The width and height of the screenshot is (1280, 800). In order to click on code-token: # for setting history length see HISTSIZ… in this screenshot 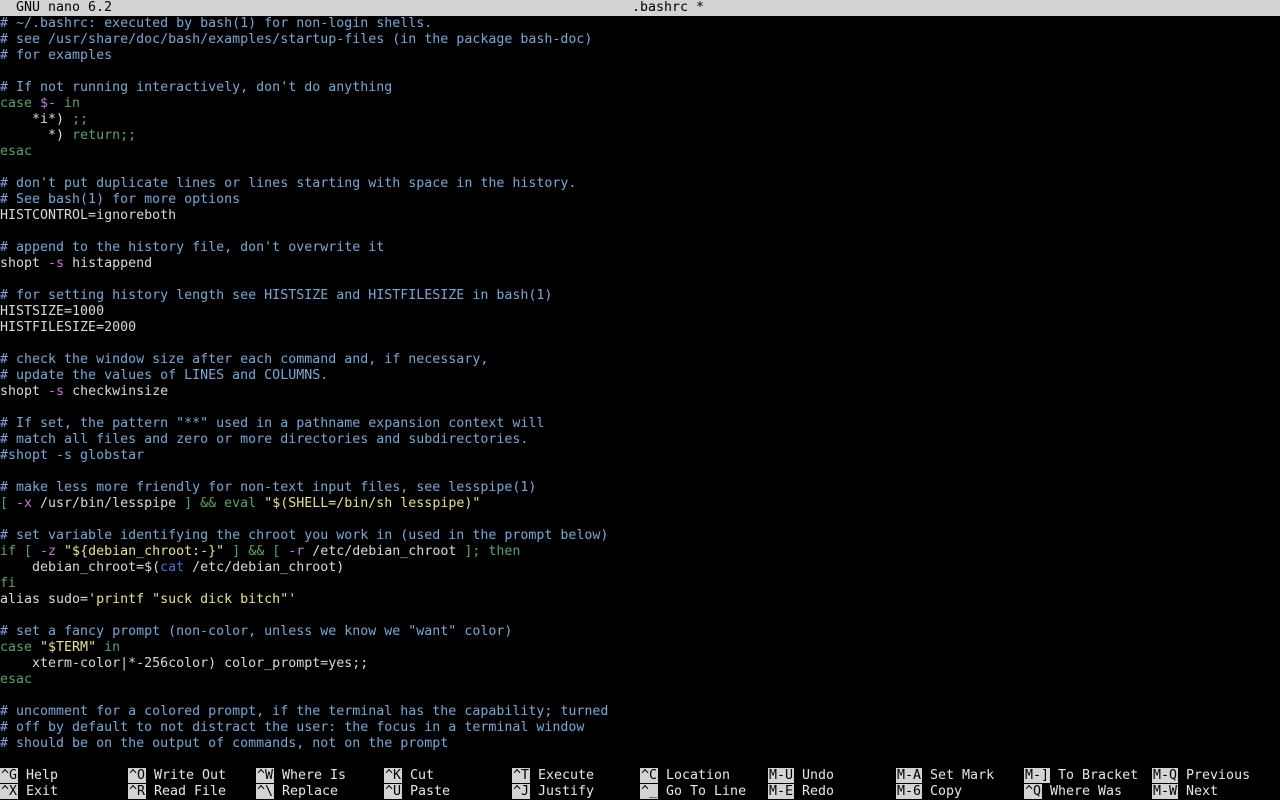, I will do `click(276, 295)`.